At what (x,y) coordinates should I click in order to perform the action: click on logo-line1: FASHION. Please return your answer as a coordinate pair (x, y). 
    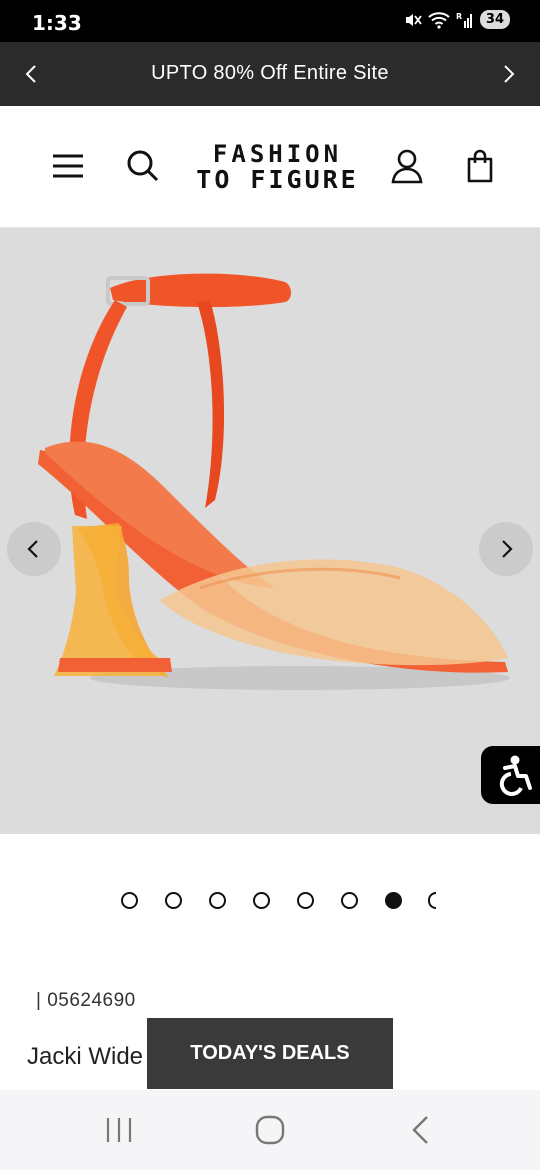
    Looking at the image, I should click on (277, 154).